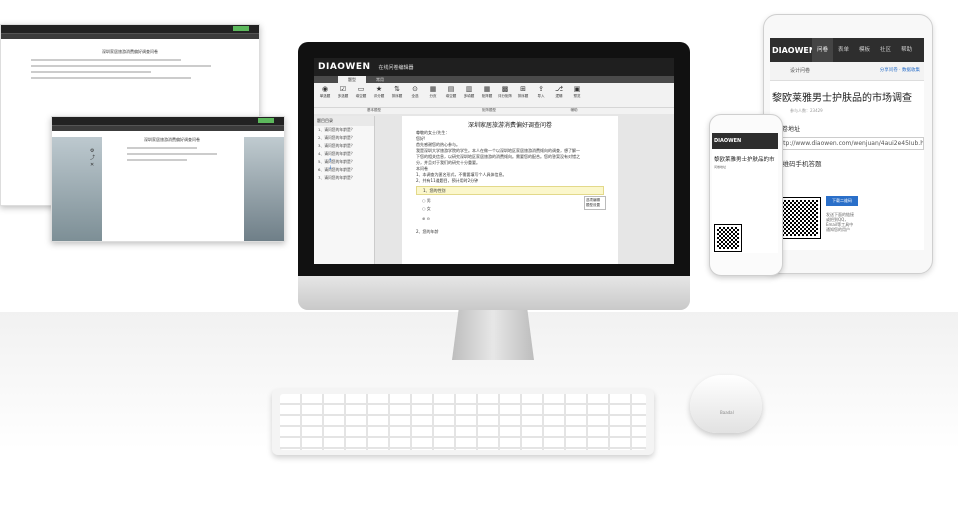 The height and width of the screenshot is (509, 958). What do you see at coordinates (577, 96) in the screenshot?
I see `ribbon-label: 预览` at bounding box center [577, 96].